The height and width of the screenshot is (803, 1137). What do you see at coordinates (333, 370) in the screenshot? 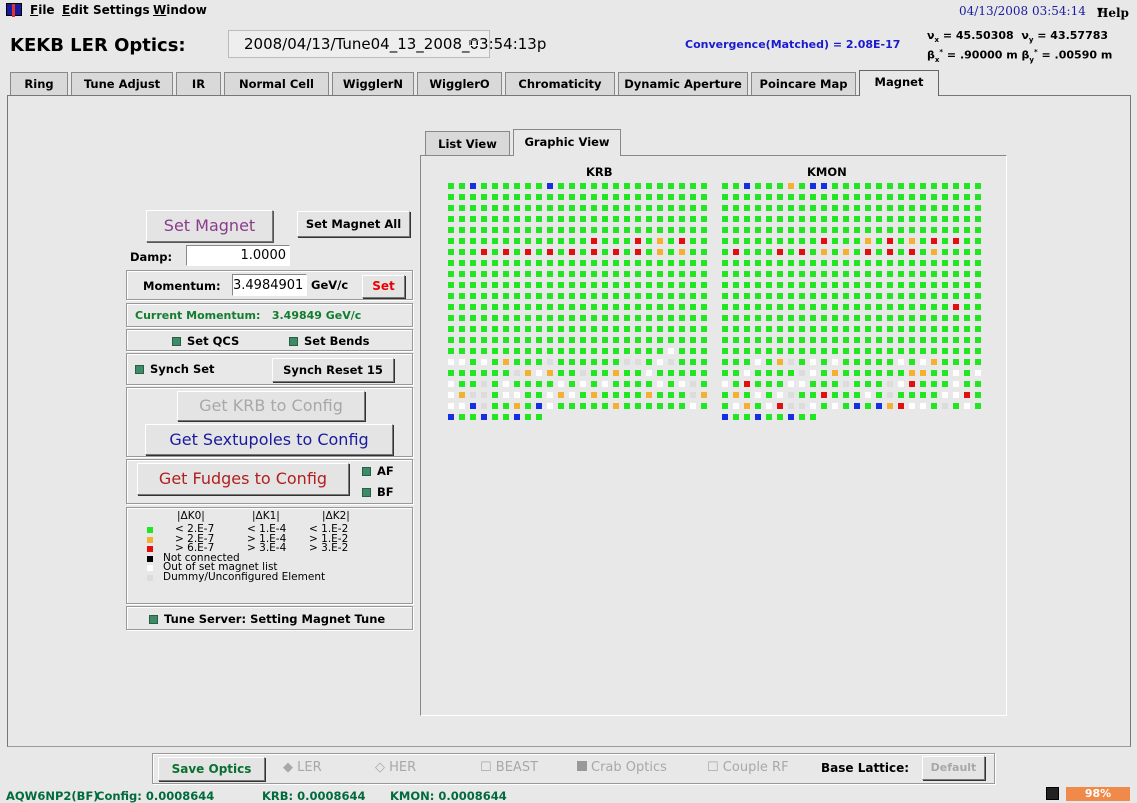
I see `synch-reset-button: Synch Reset 15` at bounding box center [333, 370].